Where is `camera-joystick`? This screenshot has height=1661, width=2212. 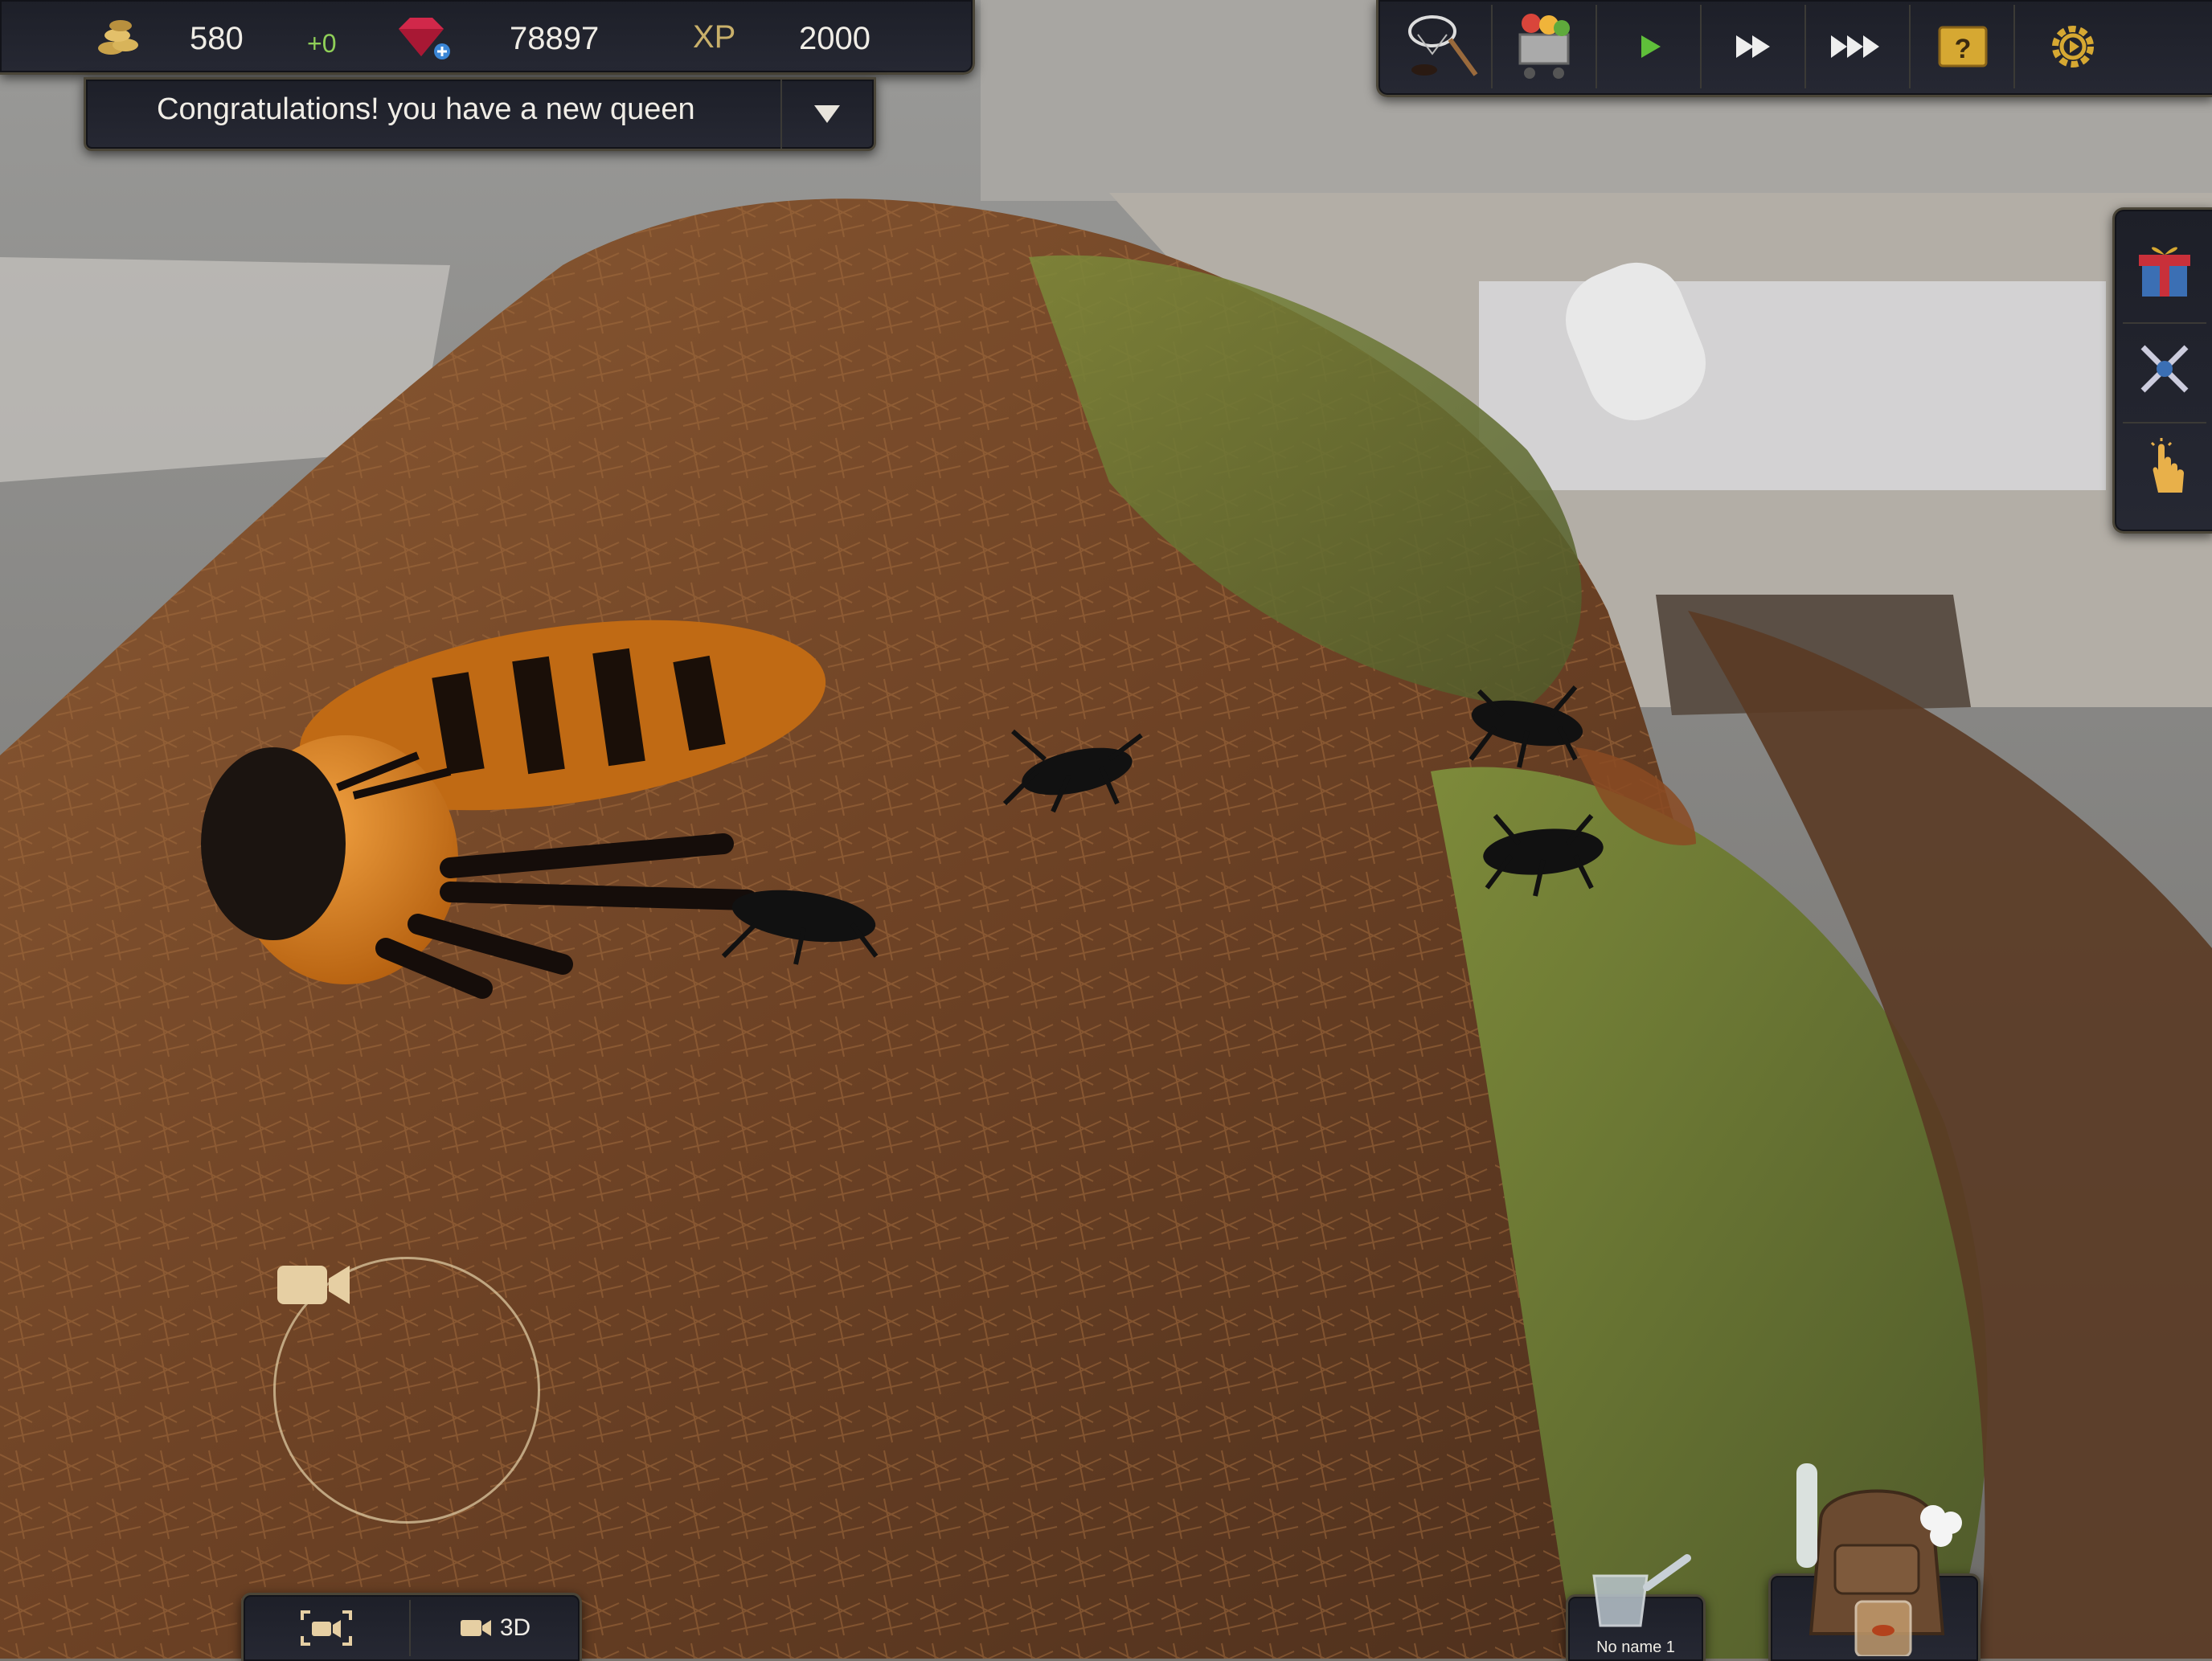 camera-joystick is located at coordinates (406, 1390).